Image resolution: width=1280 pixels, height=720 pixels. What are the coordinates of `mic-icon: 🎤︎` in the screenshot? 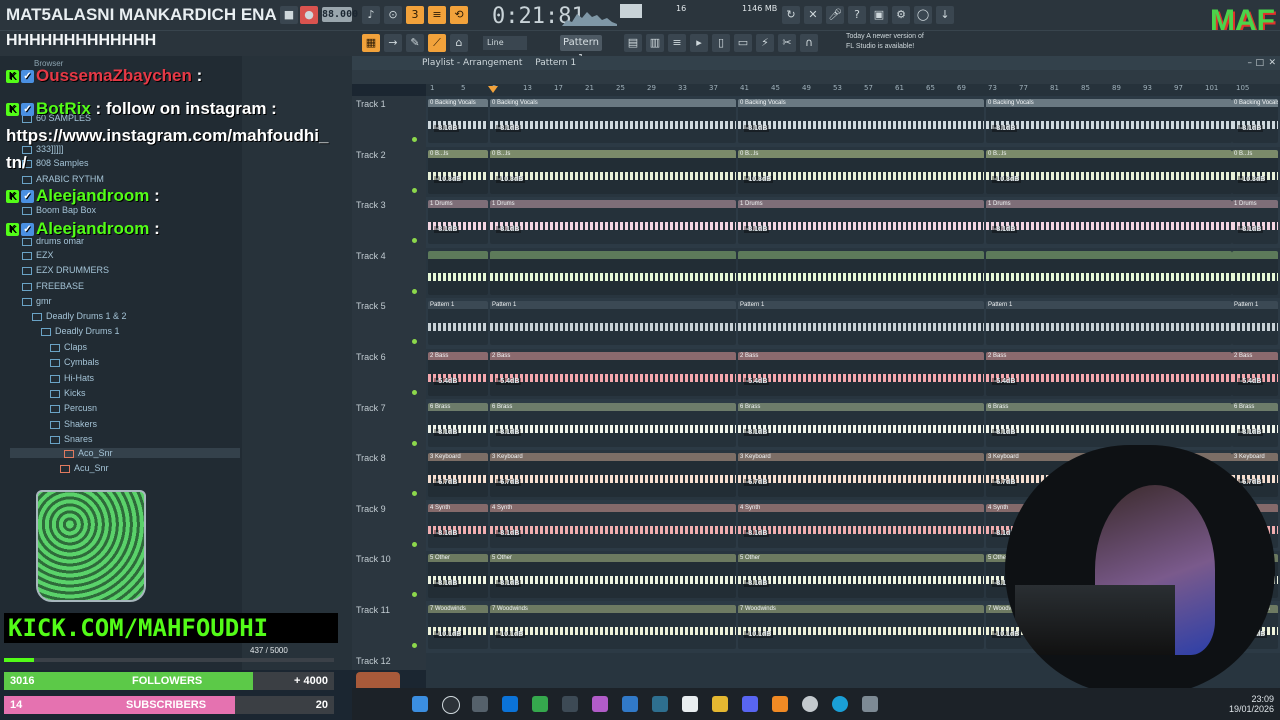 It's located at (835, 15).